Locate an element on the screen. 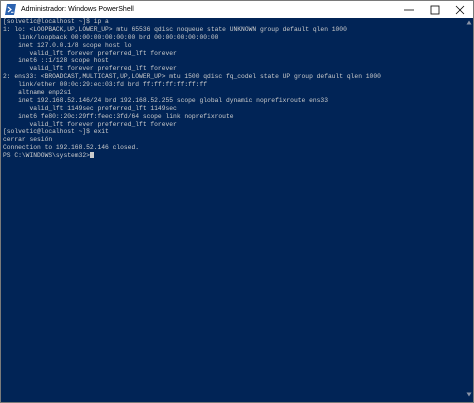 This screenshot has width=474, height=403. vertical-scrollbar is located at coordinates (469, 210).